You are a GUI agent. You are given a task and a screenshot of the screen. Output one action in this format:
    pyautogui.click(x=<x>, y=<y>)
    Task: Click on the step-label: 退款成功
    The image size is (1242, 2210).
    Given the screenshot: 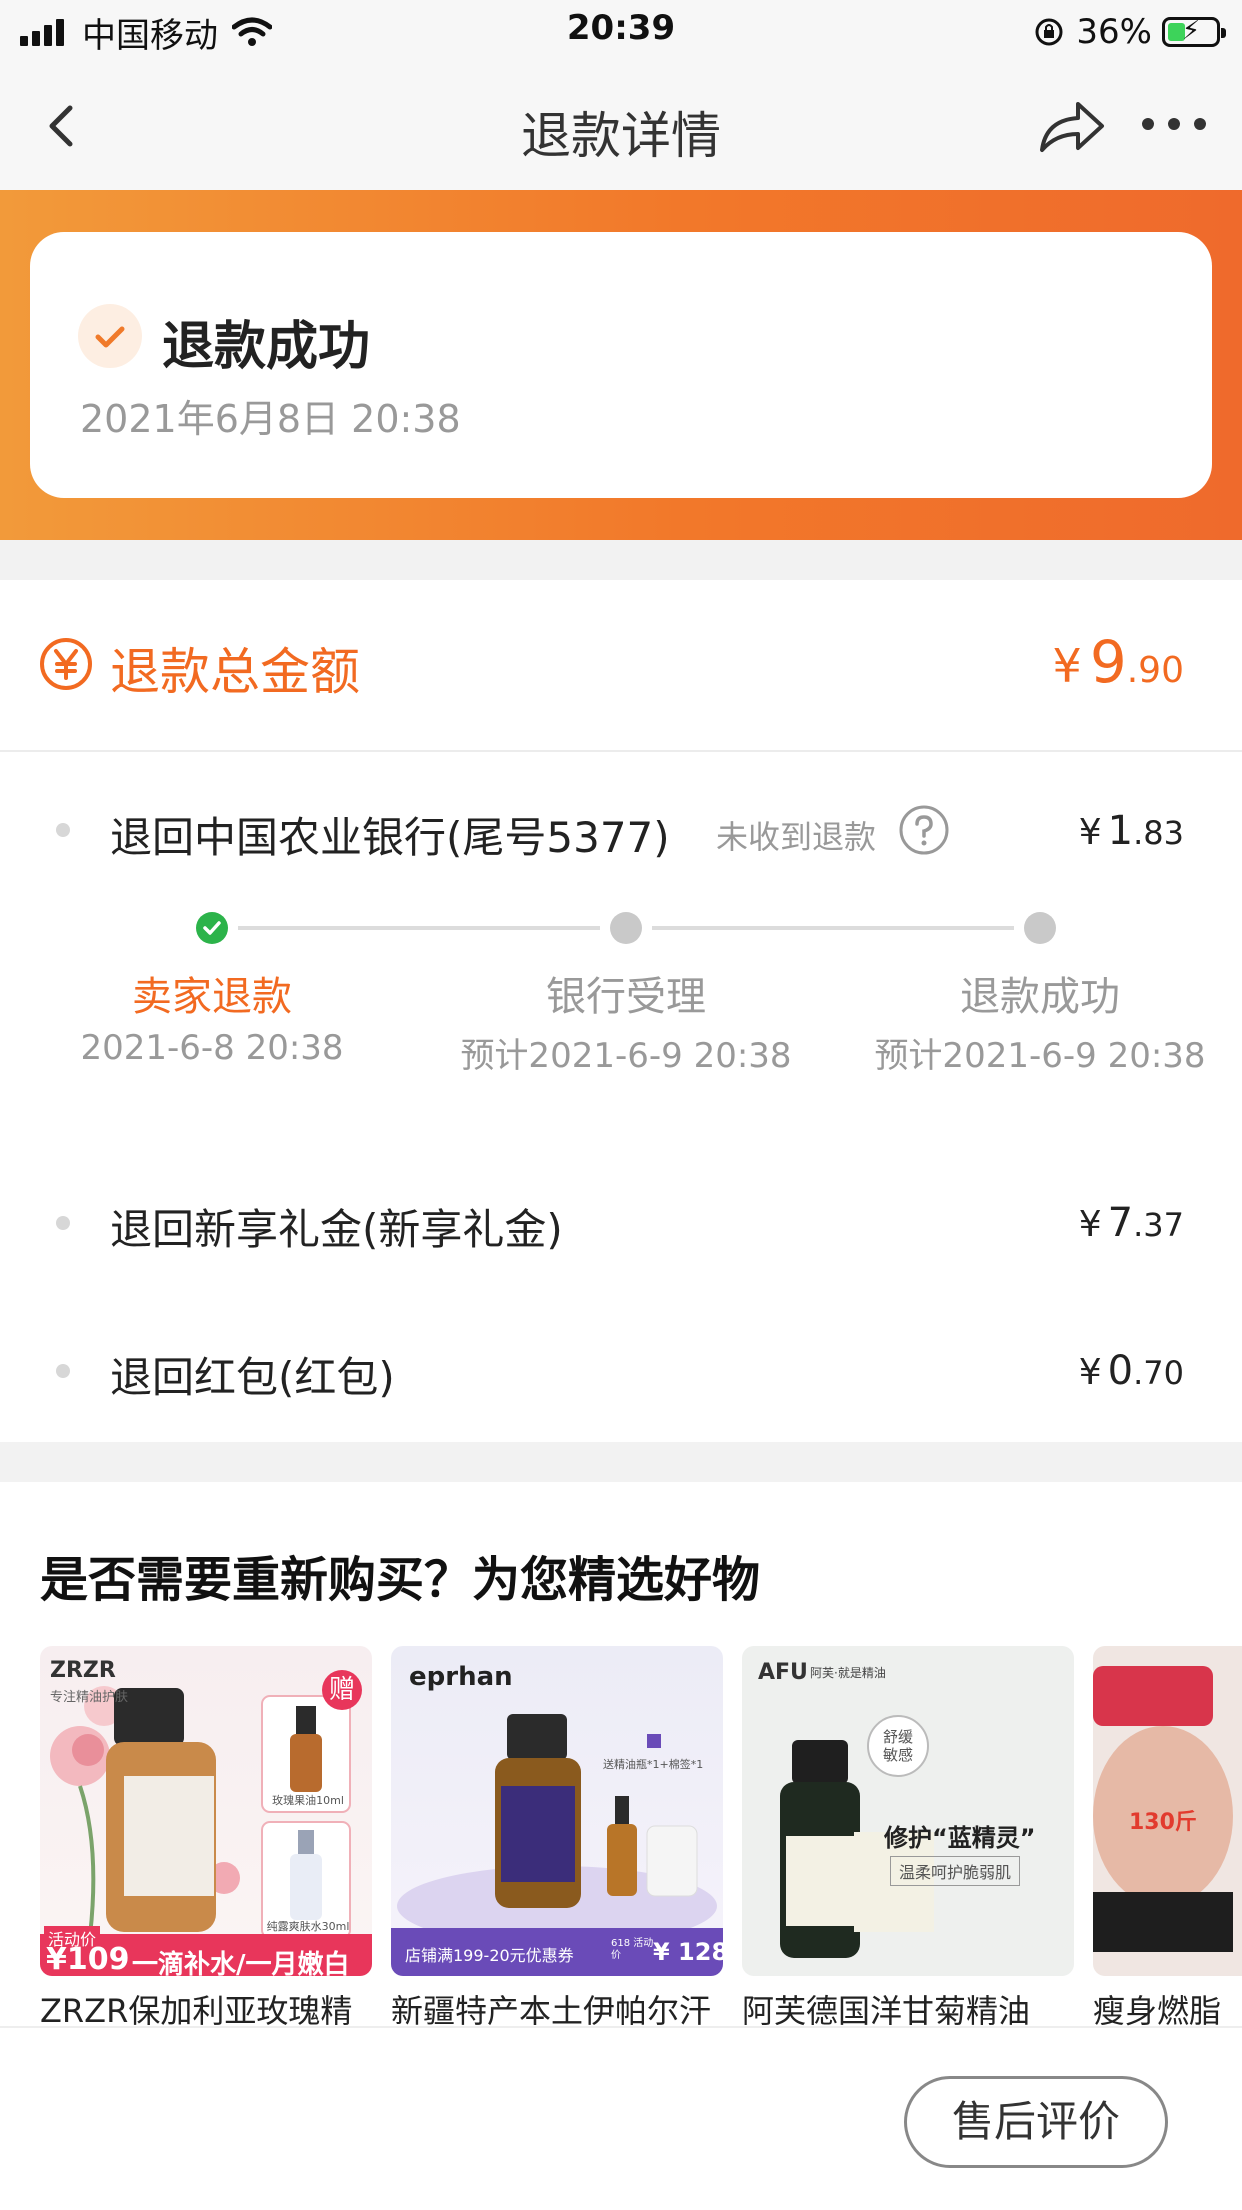 What is the action you would take?
    pyautogui.click(x=1040, y=997)
    